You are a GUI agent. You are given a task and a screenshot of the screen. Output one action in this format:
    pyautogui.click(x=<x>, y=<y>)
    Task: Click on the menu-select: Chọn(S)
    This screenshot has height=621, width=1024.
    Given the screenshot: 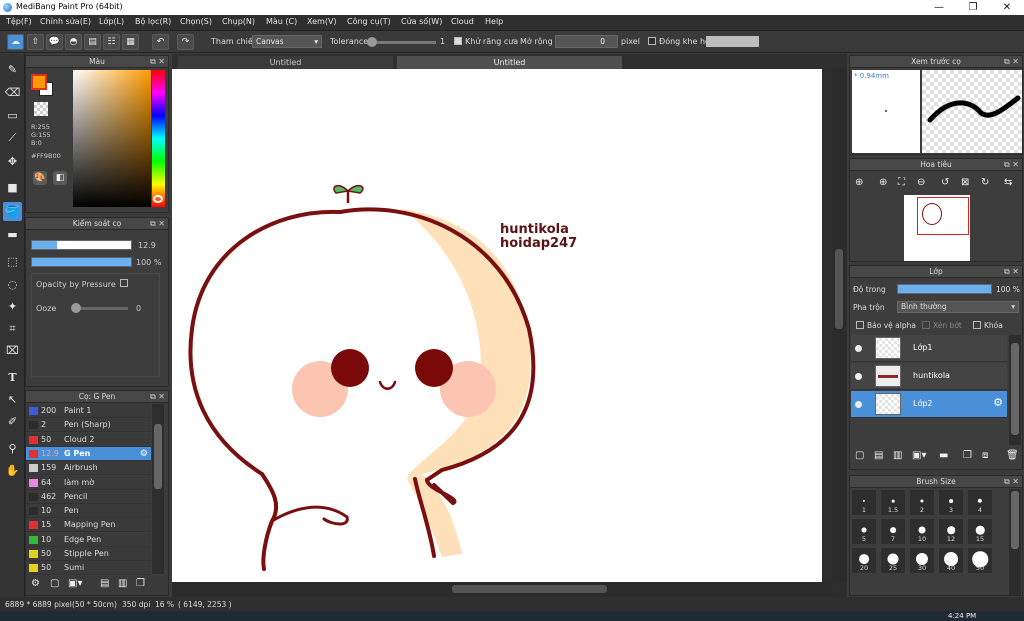 What is the action you would take?
    pyautogui.click(x=196, y=21)
    